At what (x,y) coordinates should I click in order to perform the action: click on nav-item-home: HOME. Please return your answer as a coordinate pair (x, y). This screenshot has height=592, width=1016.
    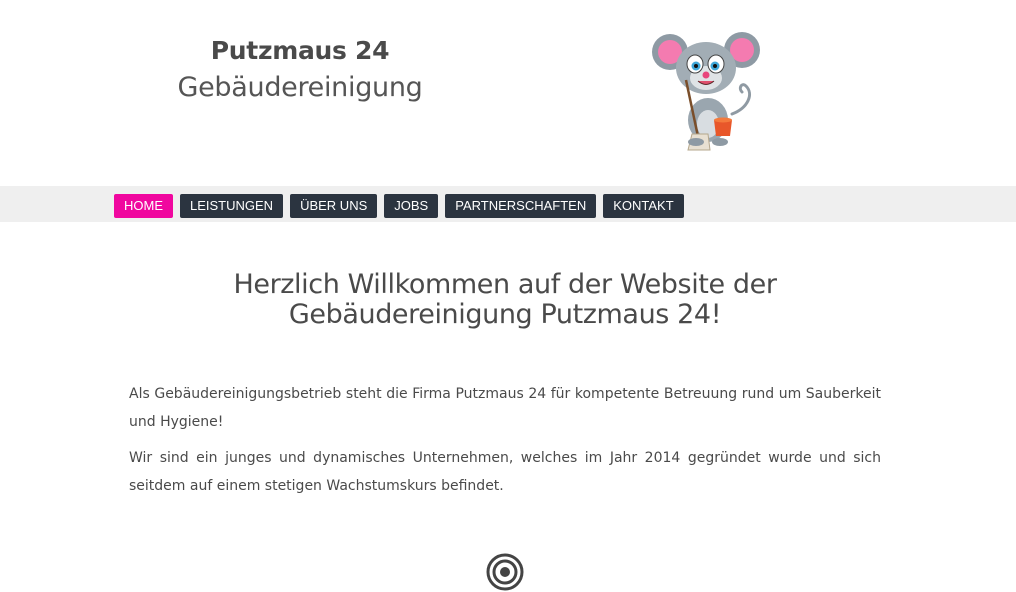
    Looking at the image, I should click on (143, 206).